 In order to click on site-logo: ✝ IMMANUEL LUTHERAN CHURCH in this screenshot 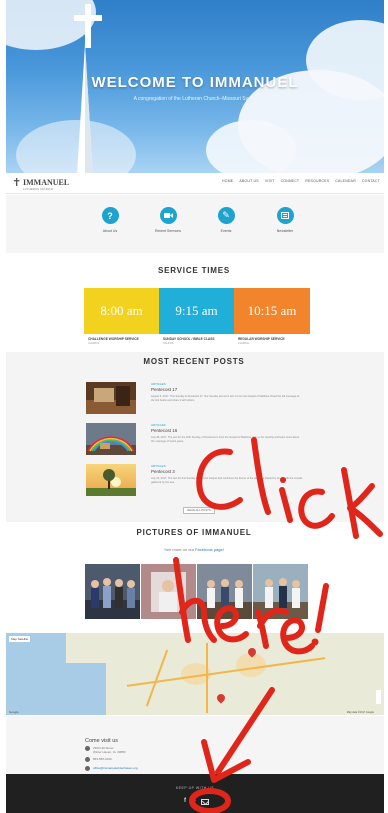, I will do `click(42, 183)`.